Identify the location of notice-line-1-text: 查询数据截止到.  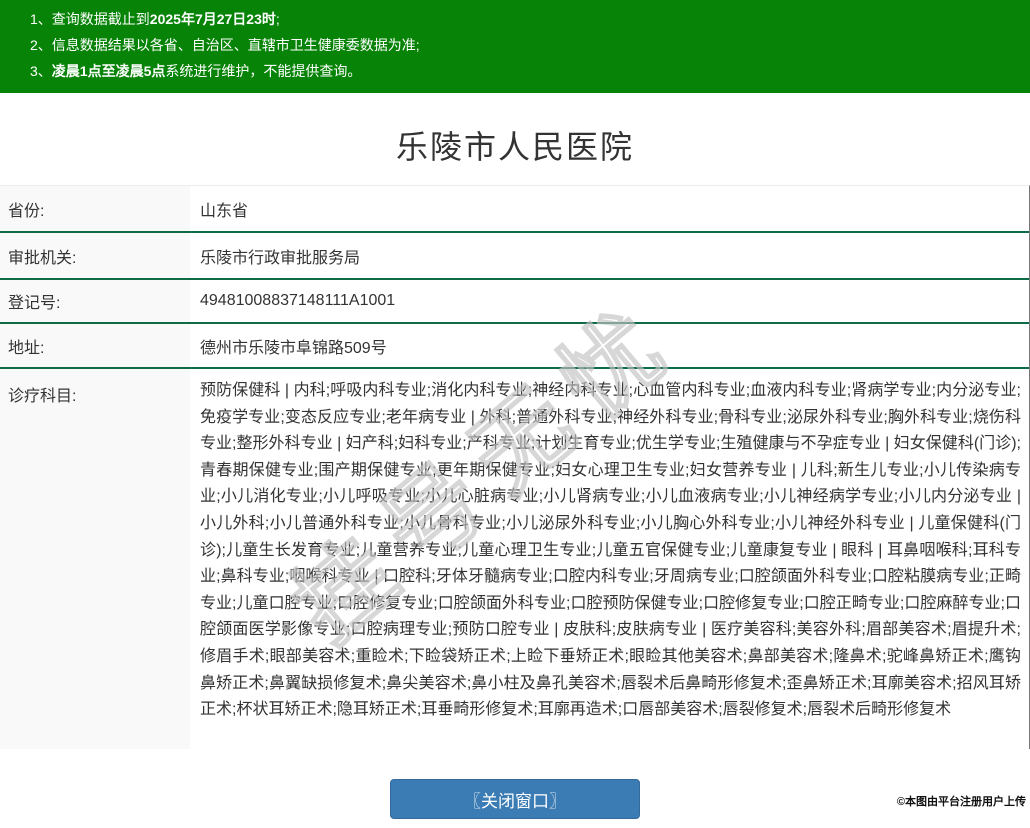
(100, 19).